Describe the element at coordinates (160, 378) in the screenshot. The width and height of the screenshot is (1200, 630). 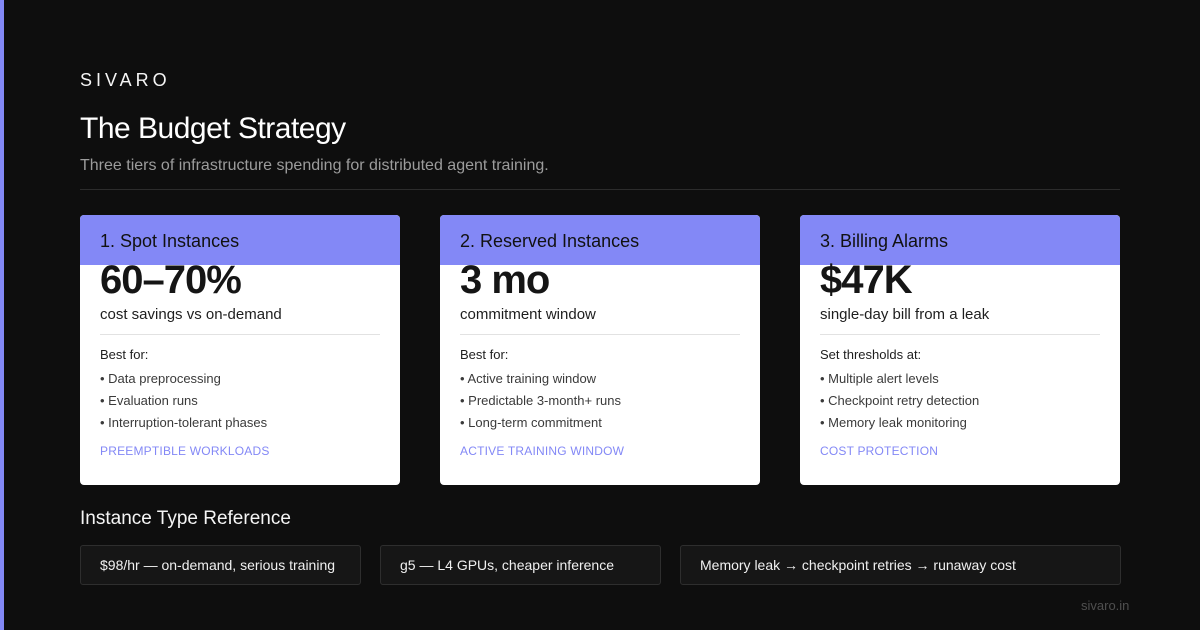
I see `list-item: • Data preprocessing` at that location.